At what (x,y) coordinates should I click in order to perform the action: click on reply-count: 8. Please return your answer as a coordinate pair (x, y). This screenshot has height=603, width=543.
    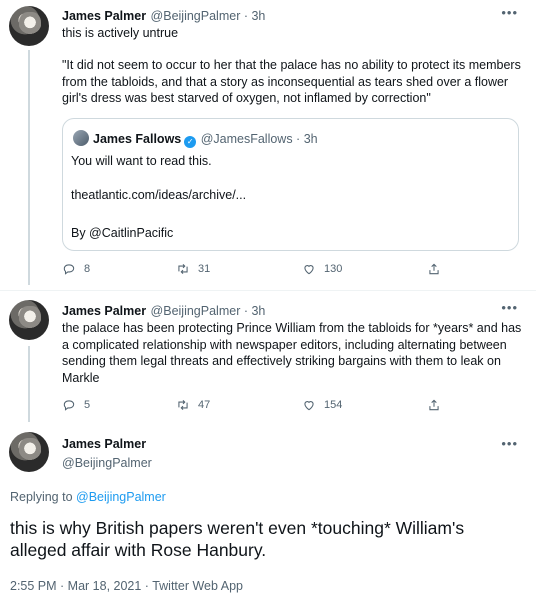
    Looking at the image, I should click on (87, 269).